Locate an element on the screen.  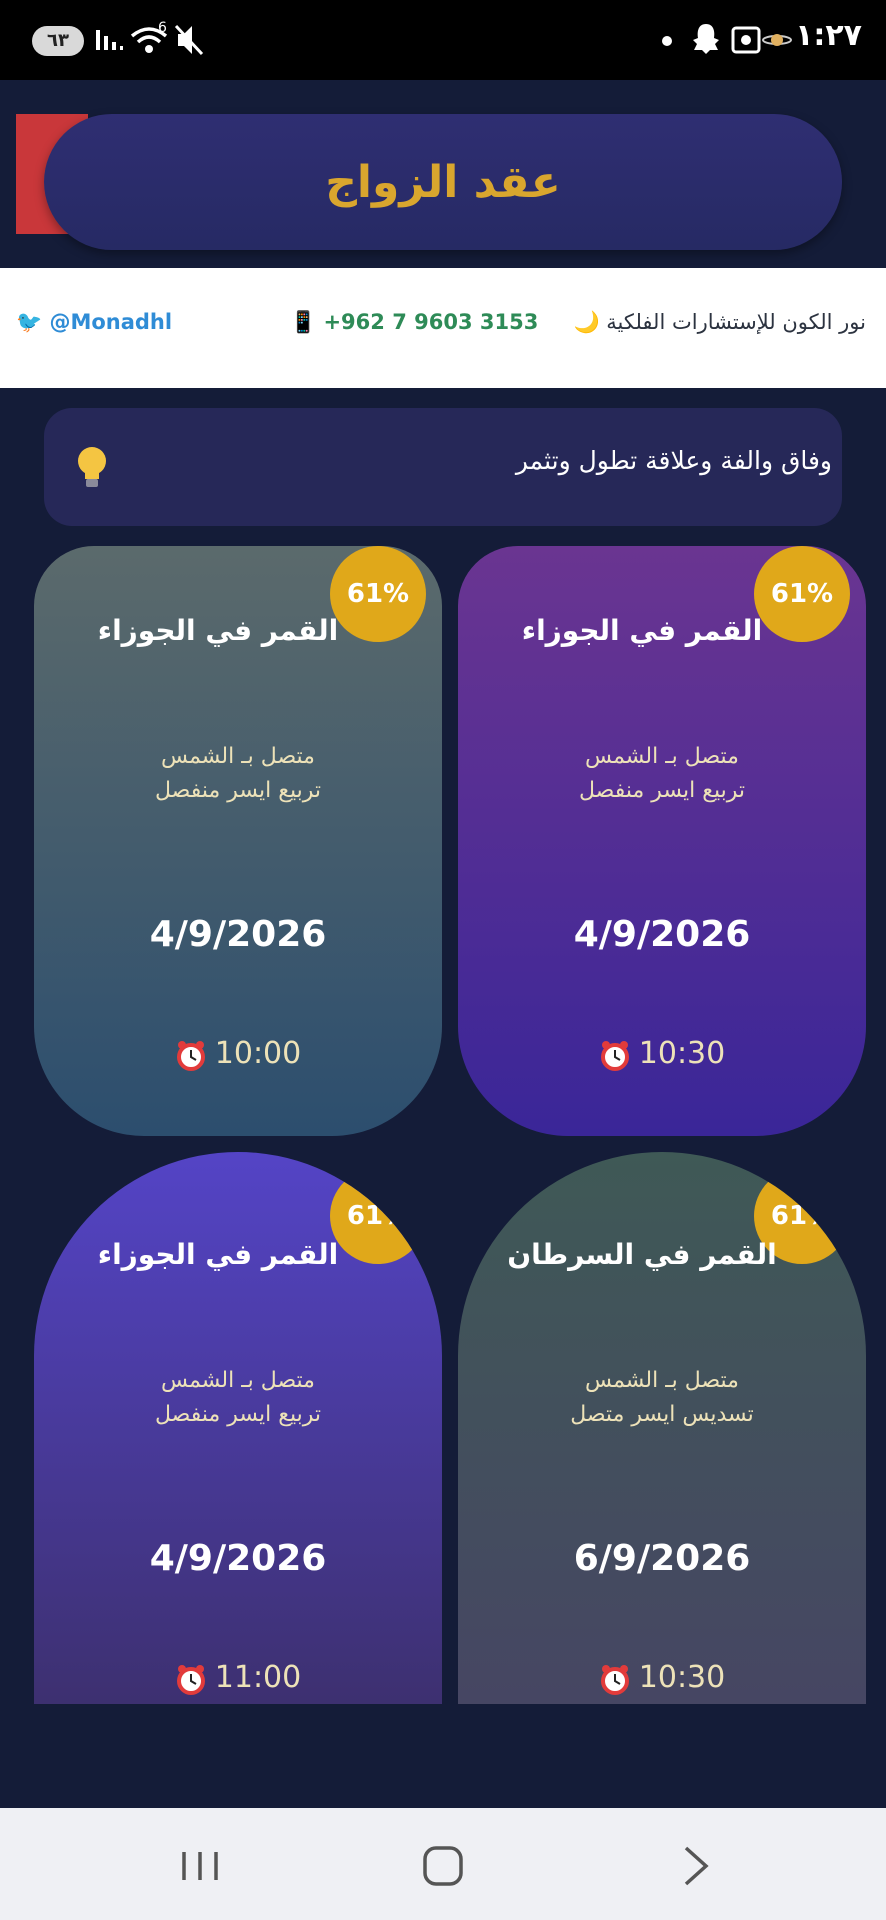
notification-dot is located at coordinates (667, 41).